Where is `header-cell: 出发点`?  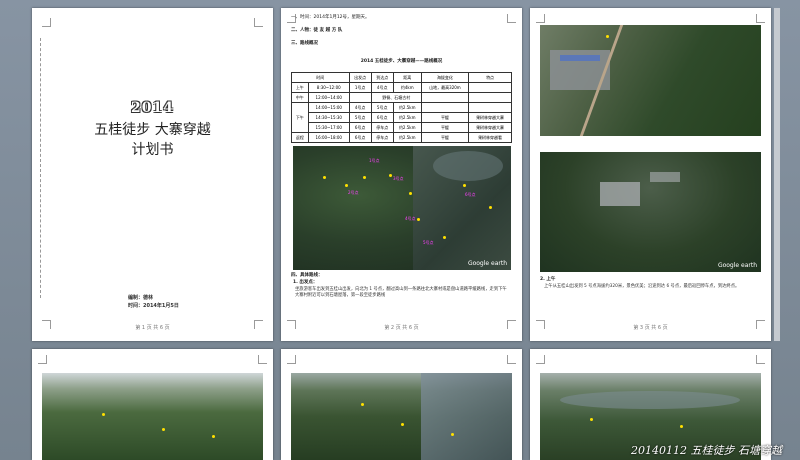 header-cell: 出发点 is located at coordinates (360, 77).